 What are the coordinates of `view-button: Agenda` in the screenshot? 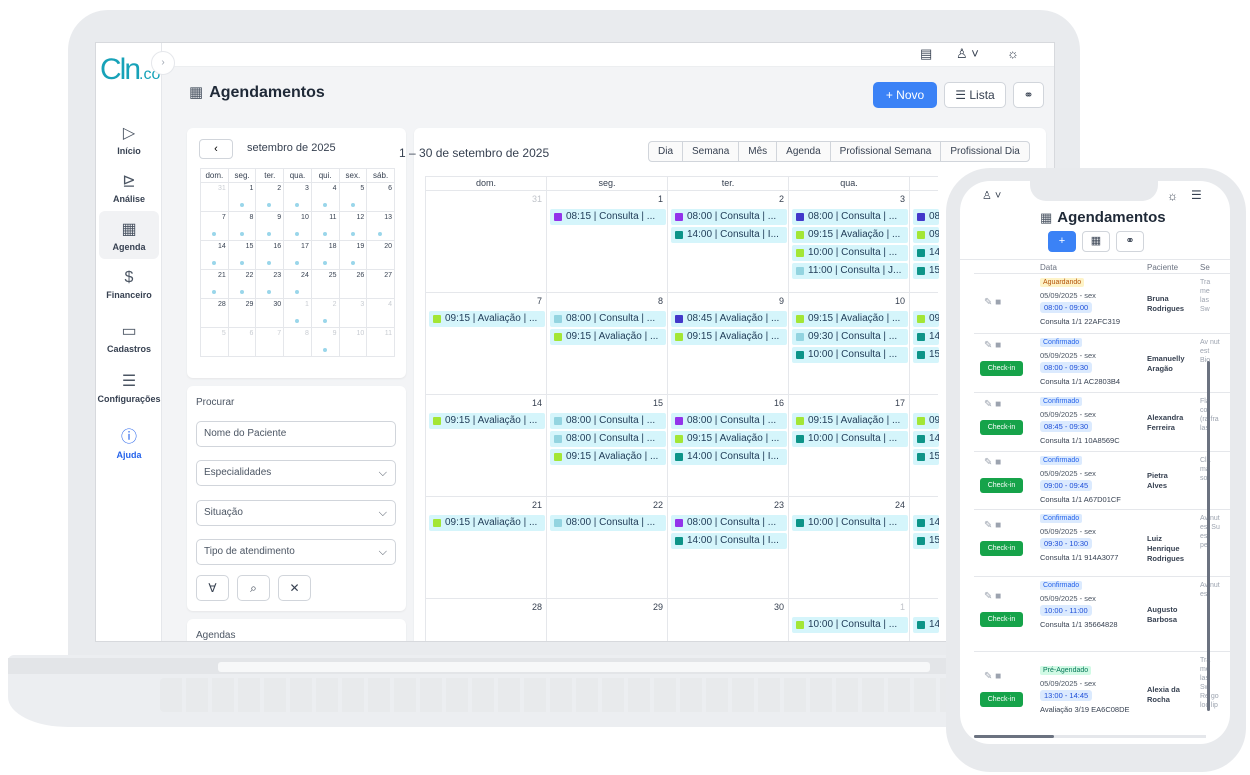 It's located at (803, 151).